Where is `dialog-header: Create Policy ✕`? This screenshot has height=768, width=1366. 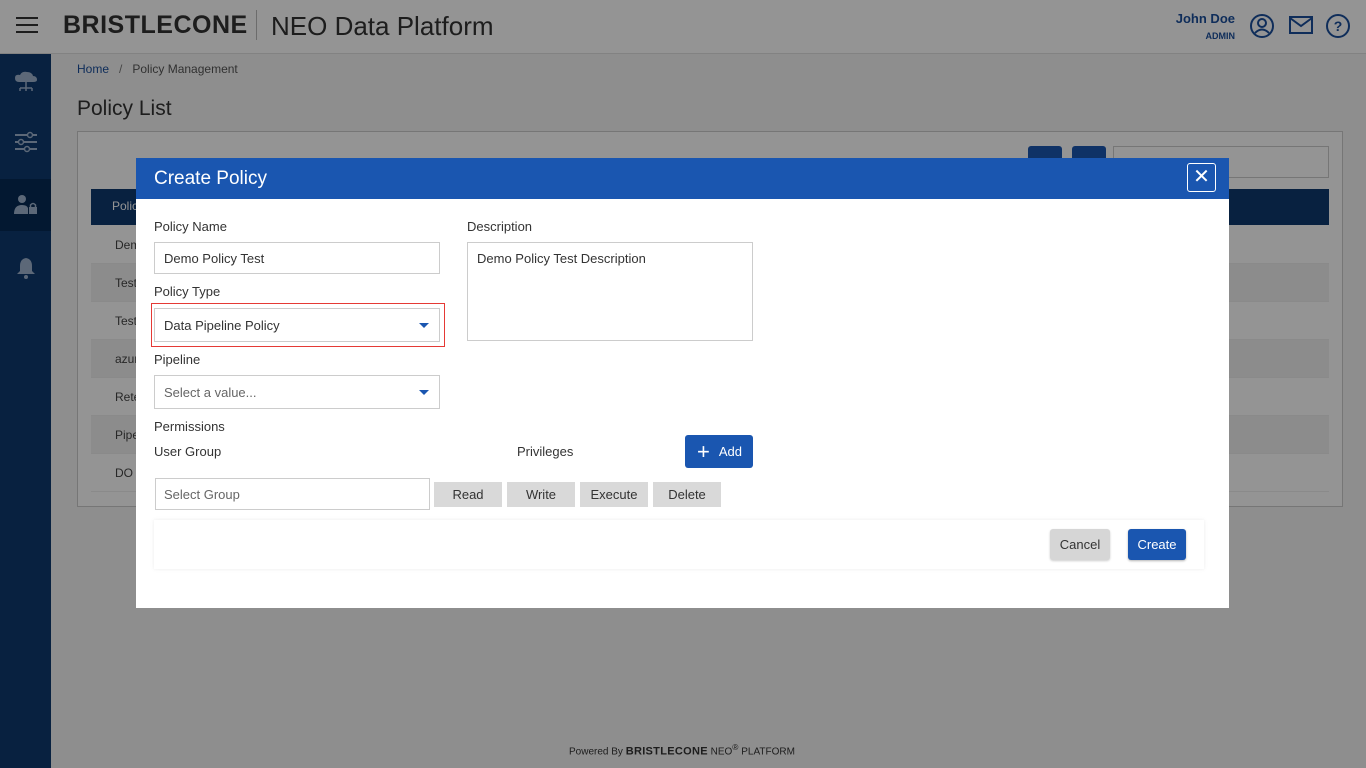
dialog-header: Create Policy ✕ is located at coordinates (682, 178).